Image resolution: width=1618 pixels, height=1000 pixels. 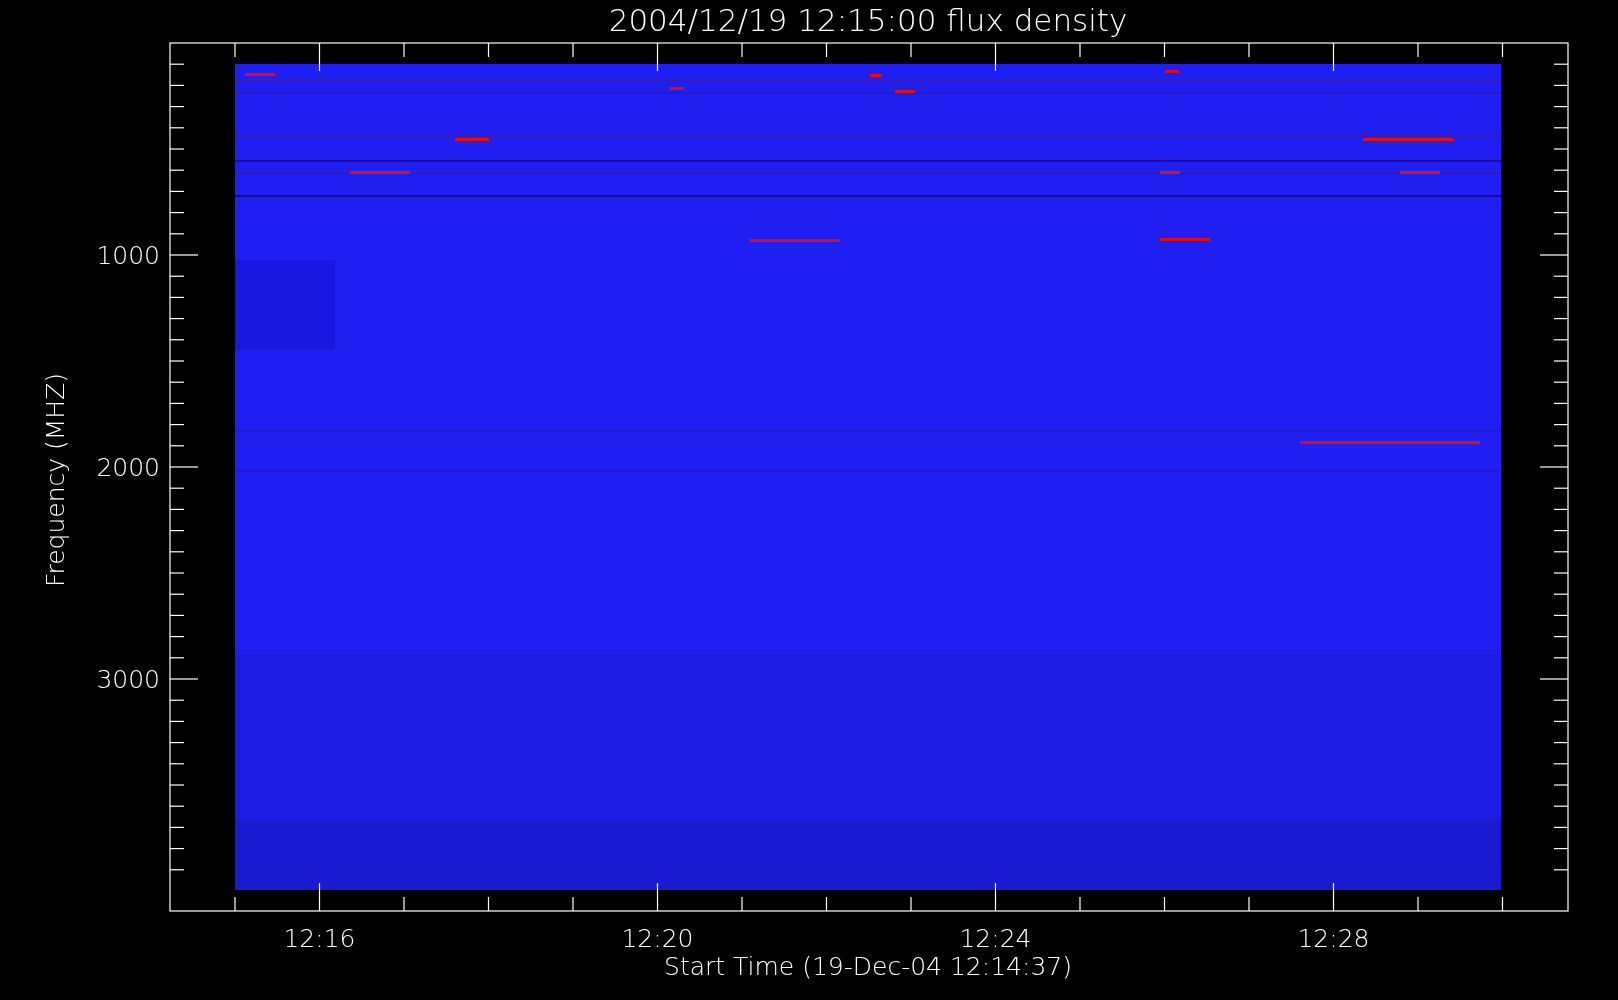 What do you see at coordinates (868, 966) in the screenshot?
I see `x-axis-label: Start Time (19-Dec-04 12:14:37)` at bounding box center [868, 966].